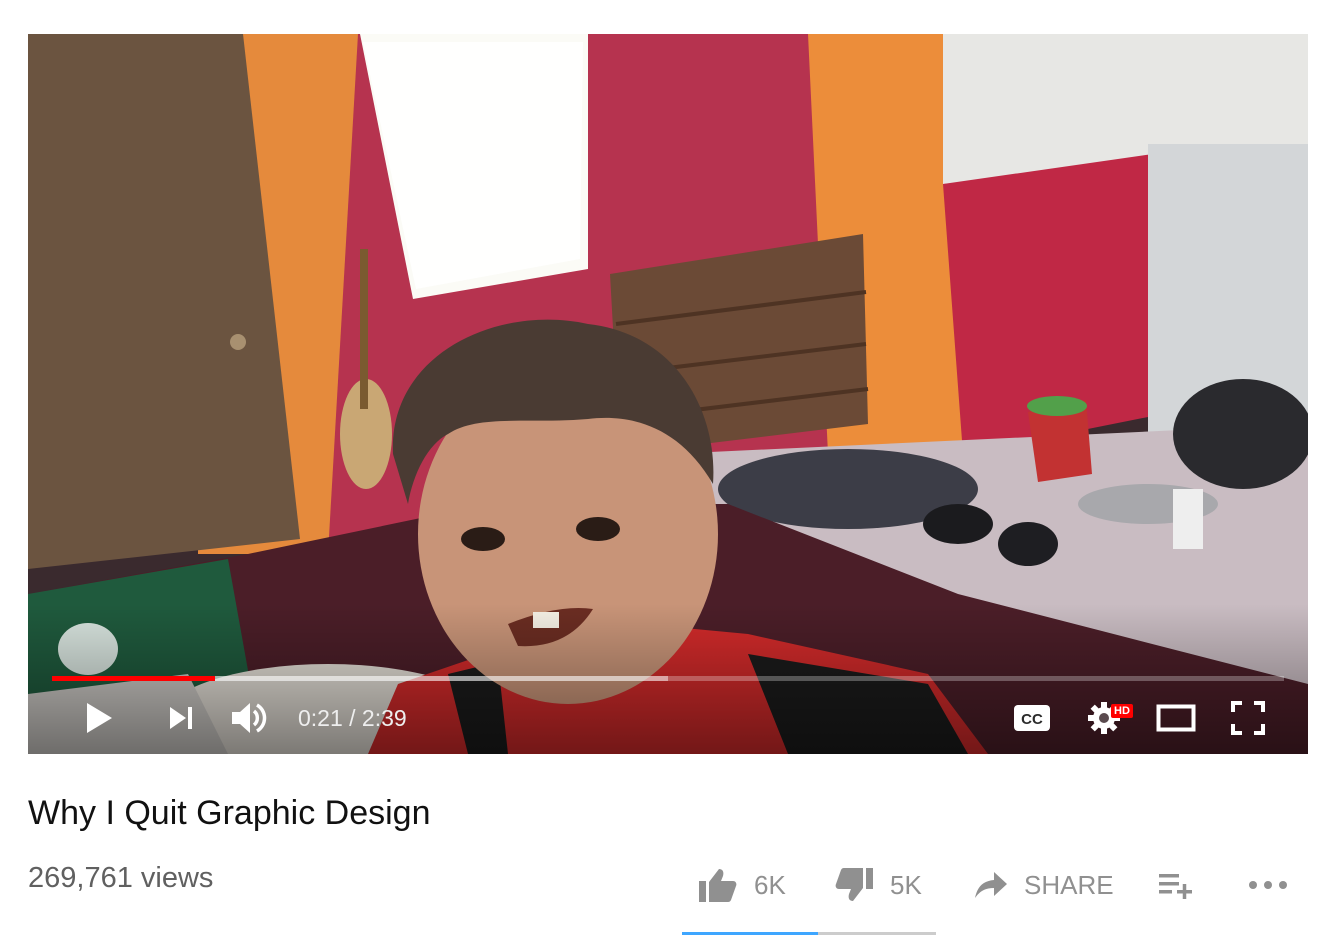  What do you see at coordinates (1069, 884) in the screenshot?
I see `share-label: SHARE` at bounding box center [1069, 884].